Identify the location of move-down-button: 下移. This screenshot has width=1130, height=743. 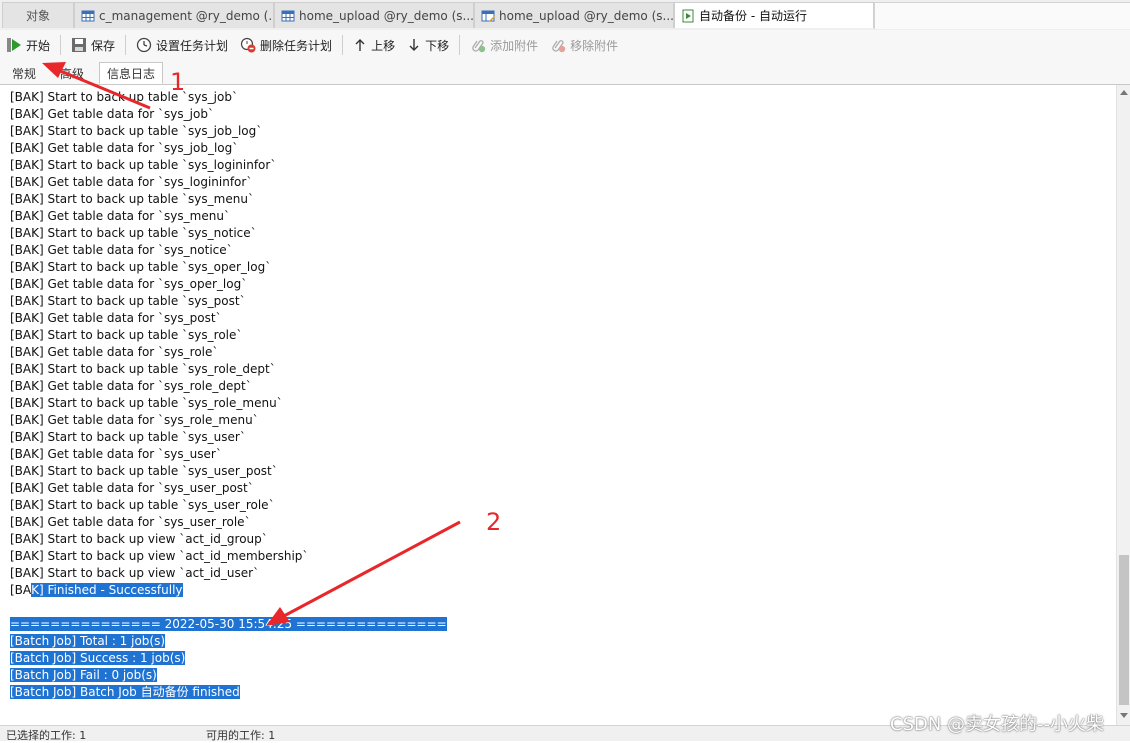
(428, 45).